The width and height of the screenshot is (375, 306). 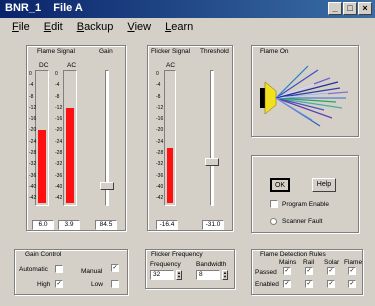 I want to click on row-enabled: Enabled, so click(x=267, y=284).